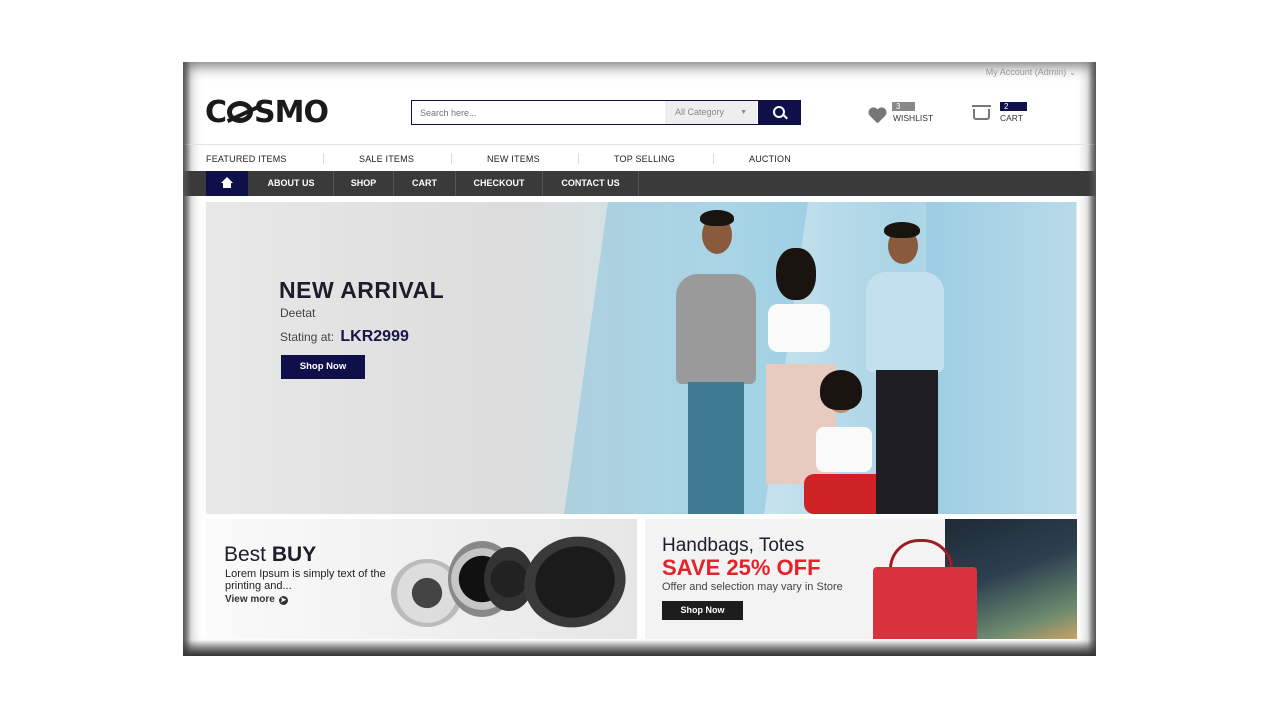  I want to click on hero-price: LKR2999, so click(374, 336).